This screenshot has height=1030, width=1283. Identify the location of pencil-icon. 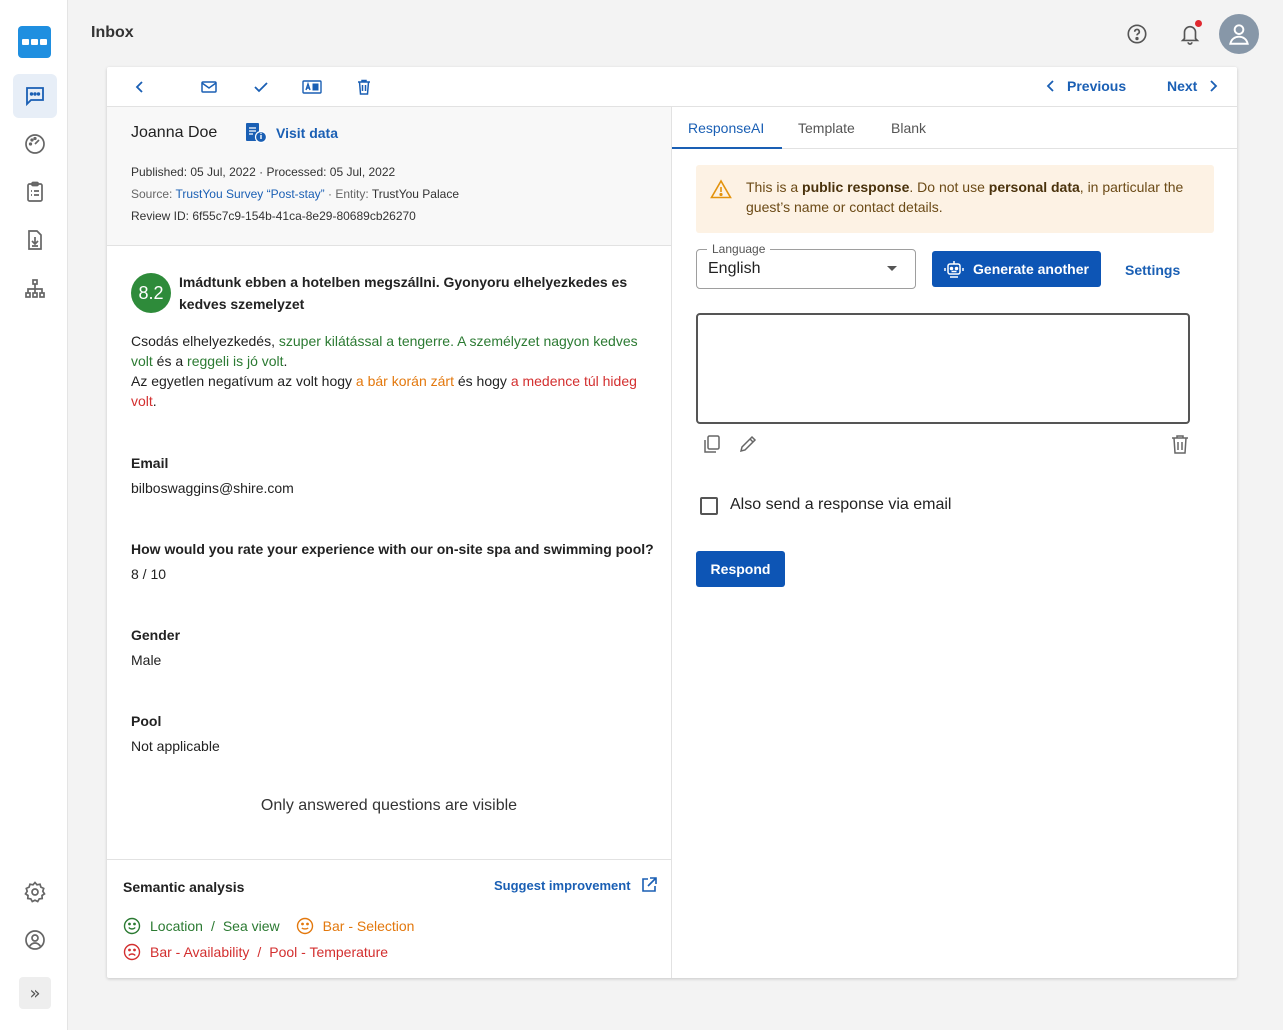
(748, 444).